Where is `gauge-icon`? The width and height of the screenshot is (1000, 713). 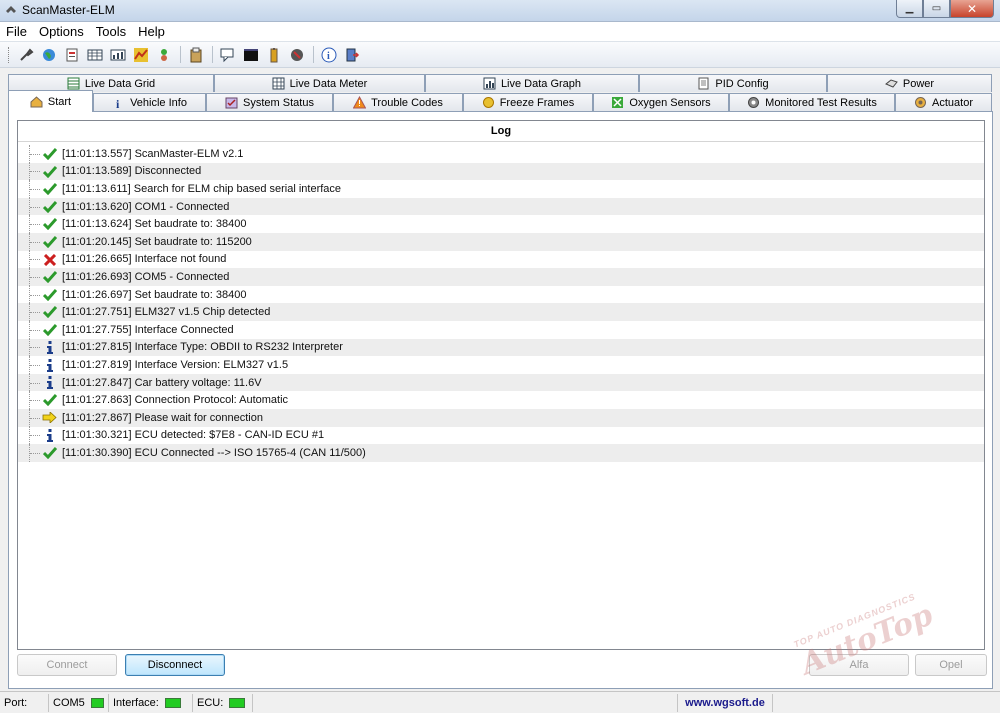
gauge-icon is located at coordinates (296, 54).